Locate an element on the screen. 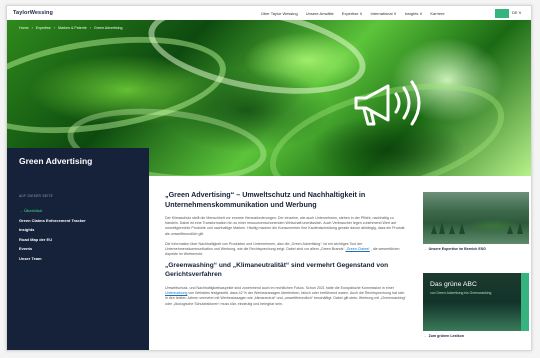 Image resolution: width=540 pixels, height=358 pixels. on-page-nav-heading: AUF DIESER SEITE is located at coordinates (36, 196).